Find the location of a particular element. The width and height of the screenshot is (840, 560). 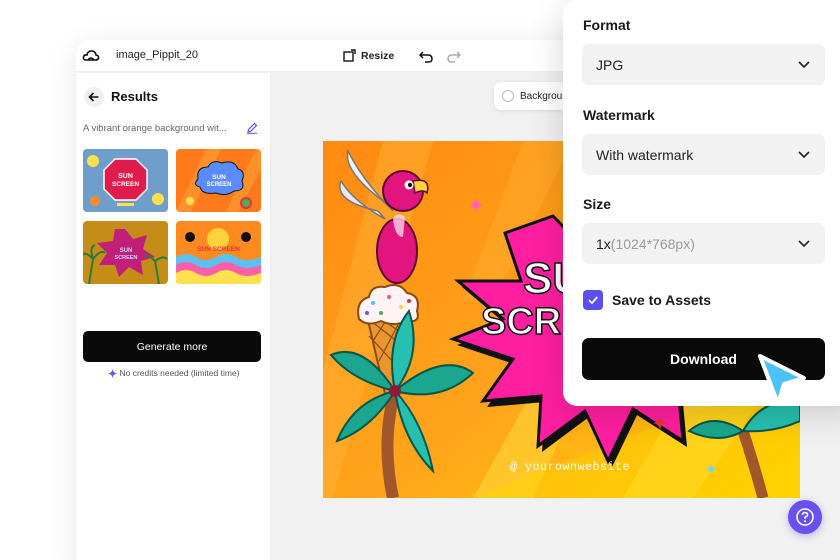

svg-text: SUN SCREEN is located at coordinates (218, 249).